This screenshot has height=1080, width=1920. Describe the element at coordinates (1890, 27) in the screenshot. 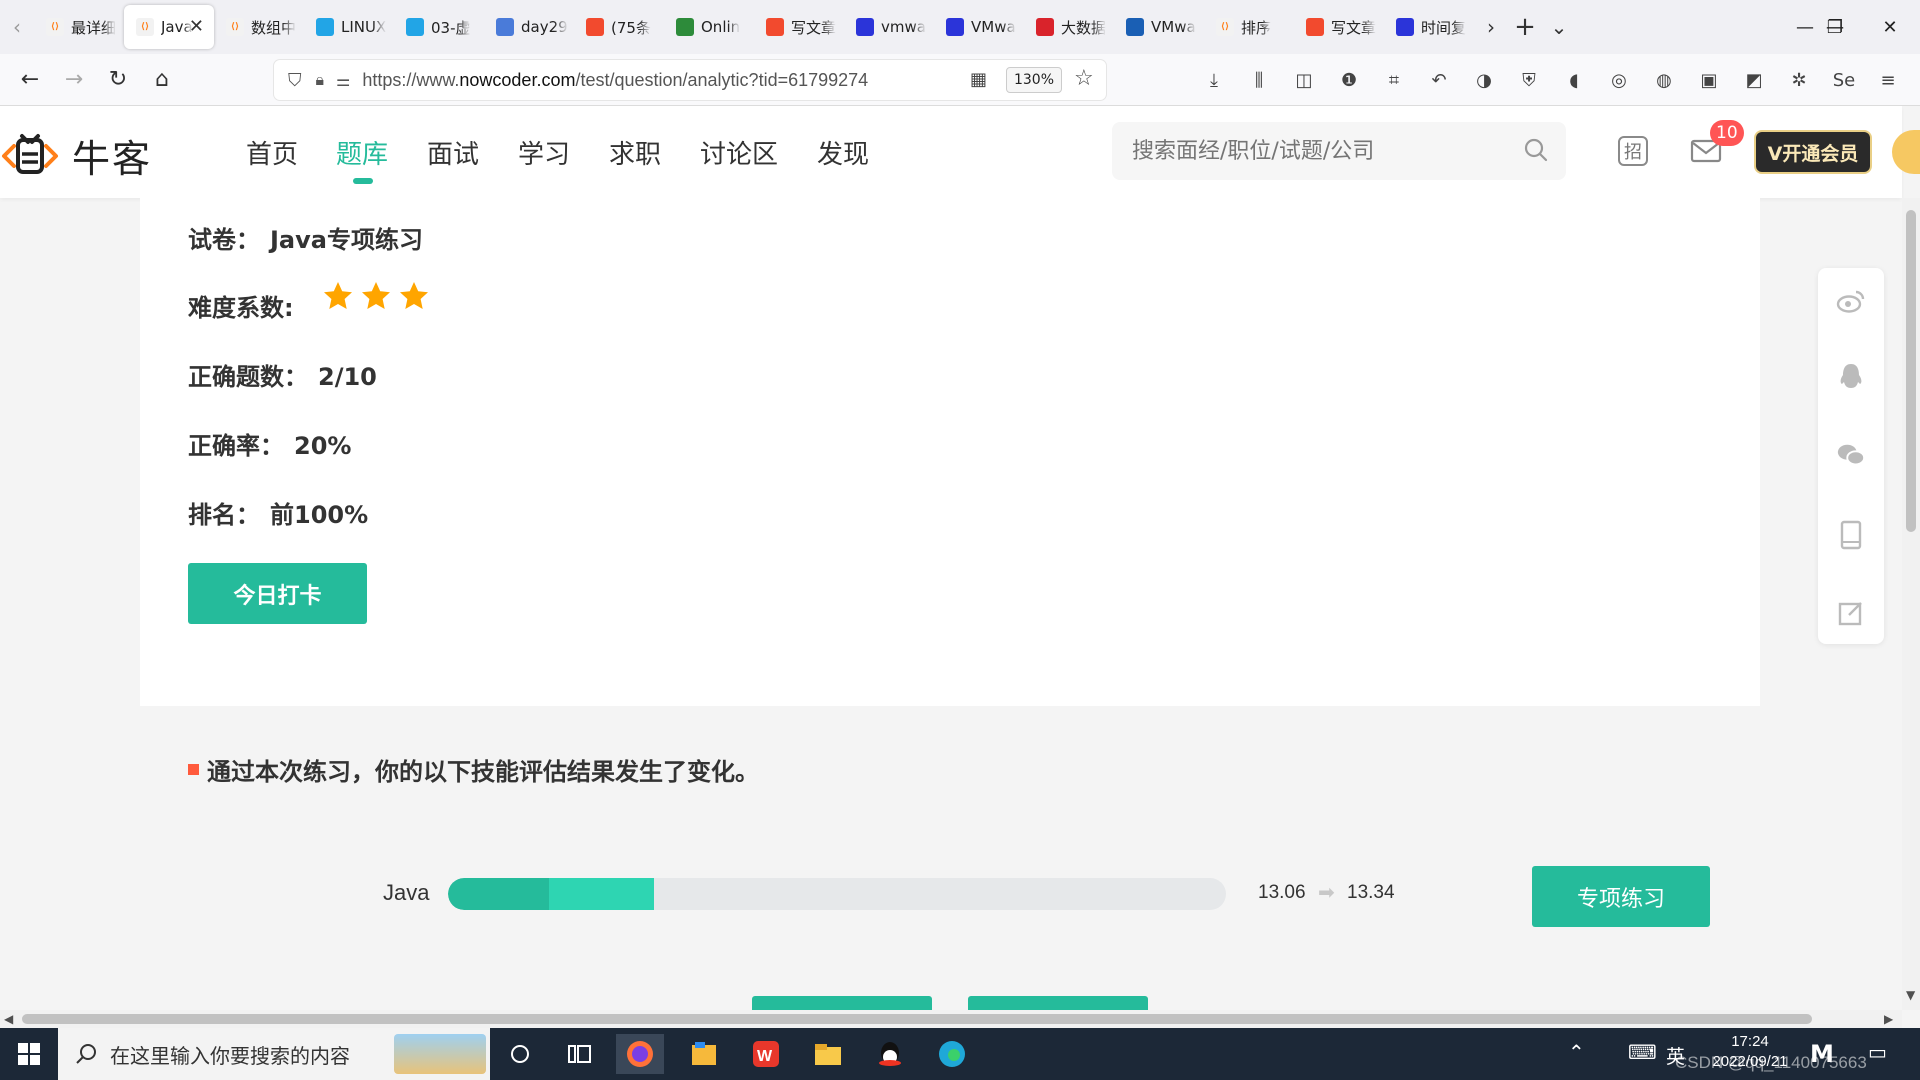

I see `close-window-button: ✕` at that location.